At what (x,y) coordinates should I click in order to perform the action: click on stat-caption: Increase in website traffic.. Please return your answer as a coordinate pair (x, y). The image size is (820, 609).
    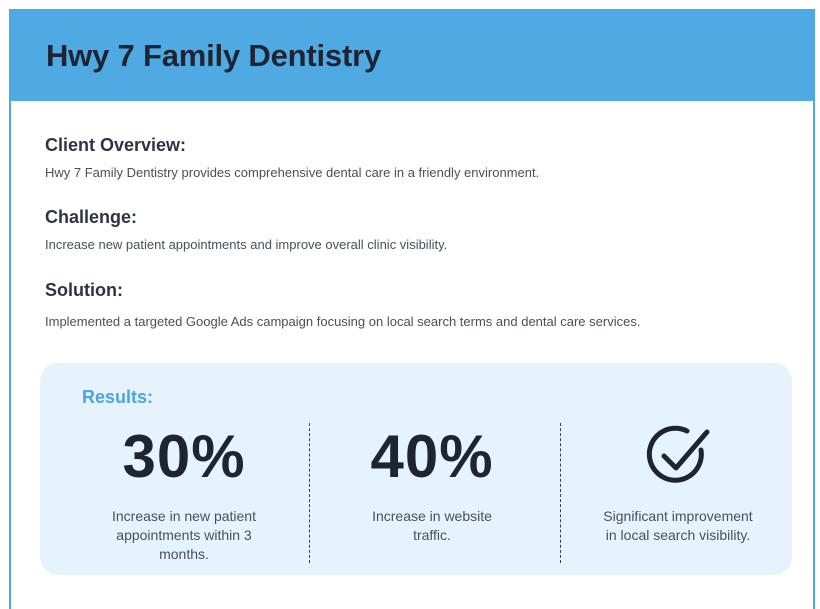
    Looking at the image, I should click on (432, 525).